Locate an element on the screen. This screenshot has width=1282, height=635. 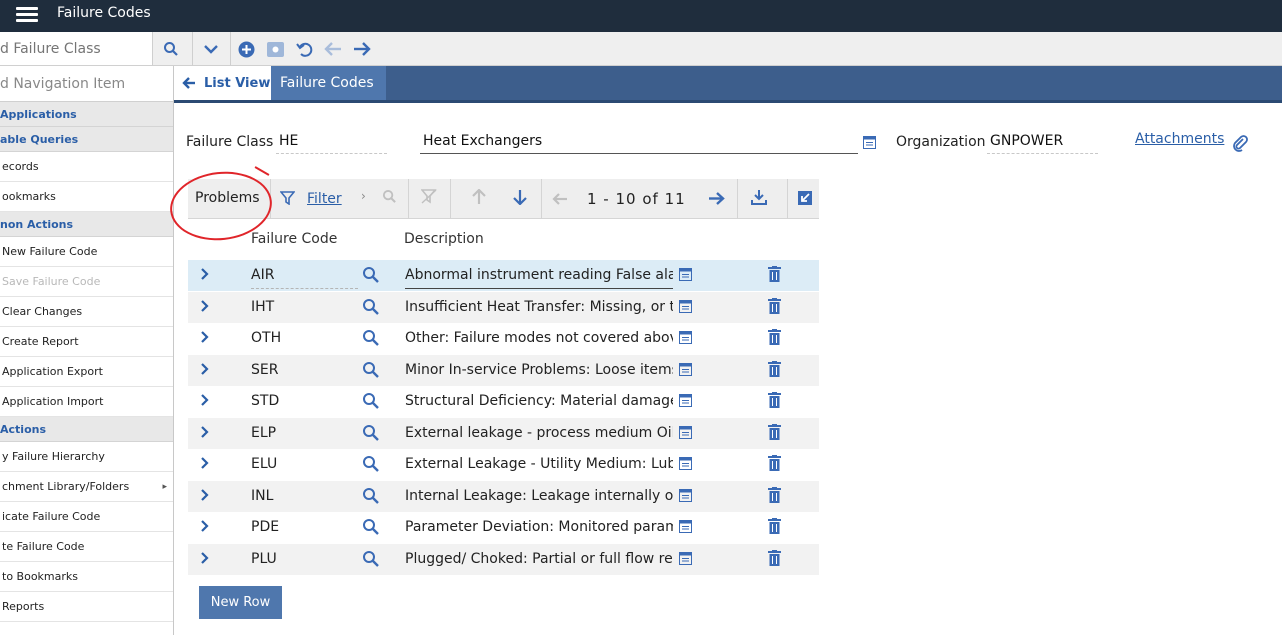
sidebar-item: Create Report is located at coordinates (86, 342).